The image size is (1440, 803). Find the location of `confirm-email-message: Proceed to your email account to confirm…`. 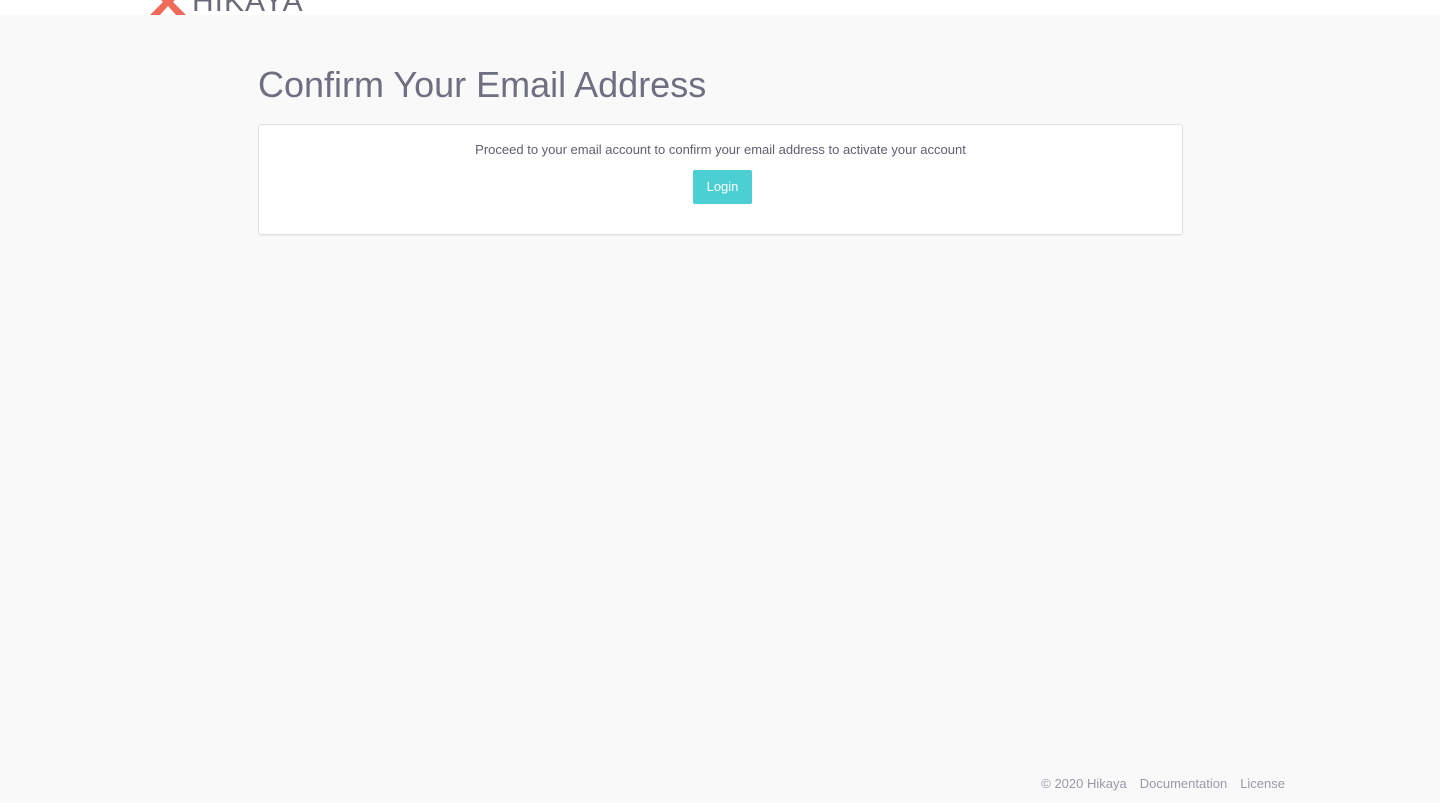

confirm-email-message: Proceed to your email account to confirm… is located at coordinates (720, 149).